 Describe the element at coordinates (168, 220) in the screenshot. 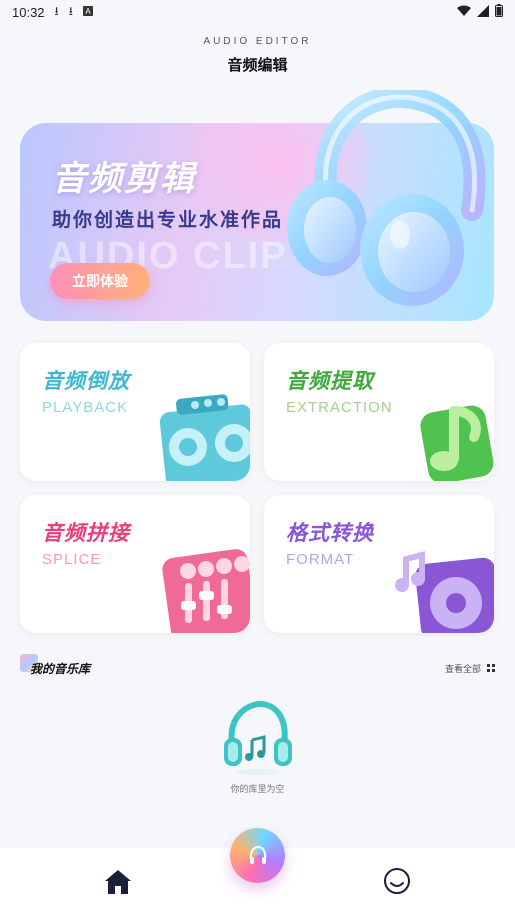

I see `banner-subtitle: 助你创造出专业水准作品` at that location.